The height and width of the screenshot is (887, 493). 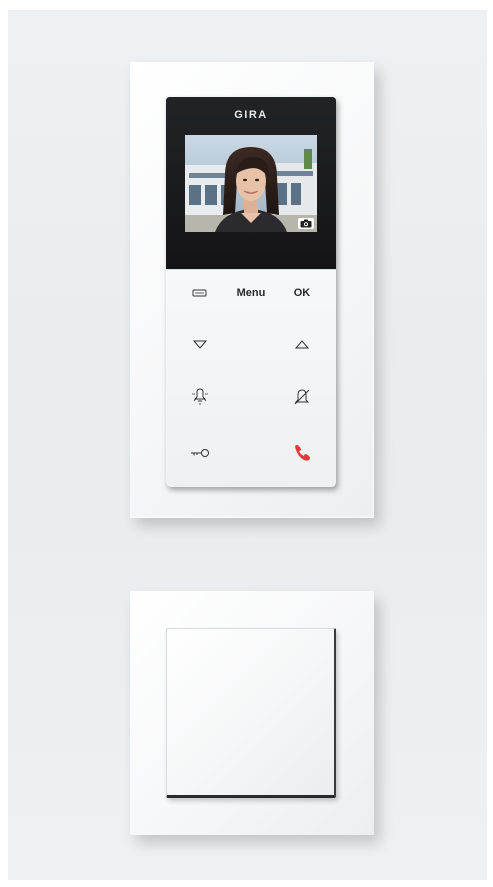 What do you see at coordinates (200, 397) in the screenshot?
I see `light-icon` at bounding box center [200, 397].